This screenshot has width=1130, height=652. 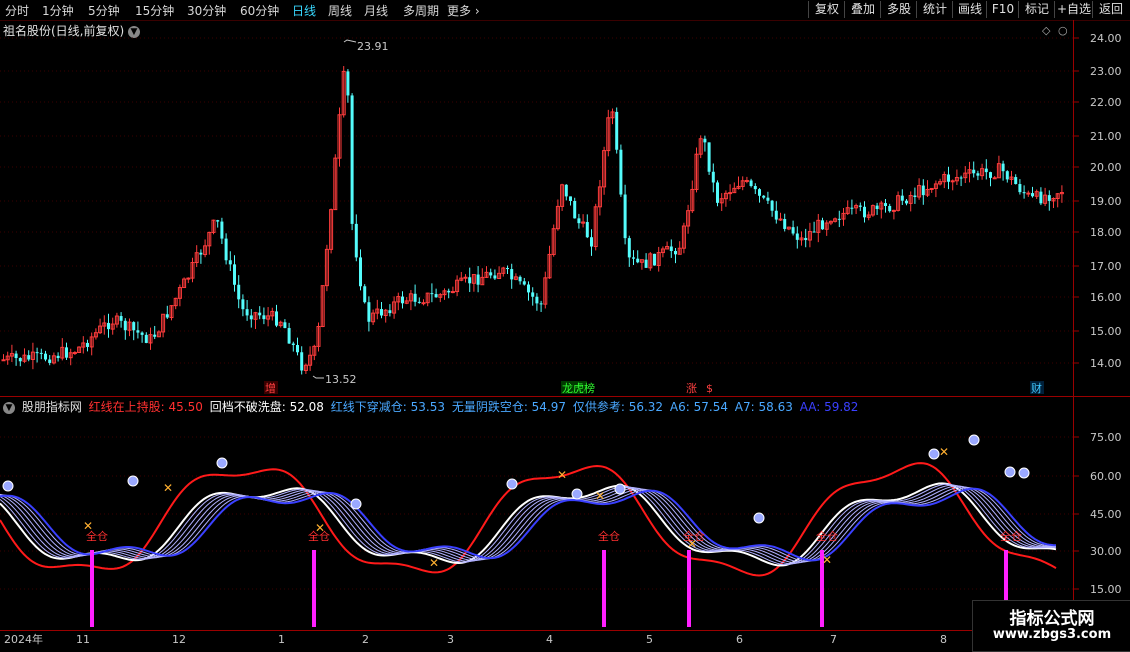 What do you see at coordinates (1036, 9) in the screenshot?
I see `mark-button: 标记` at bounding box center [1036, 9].